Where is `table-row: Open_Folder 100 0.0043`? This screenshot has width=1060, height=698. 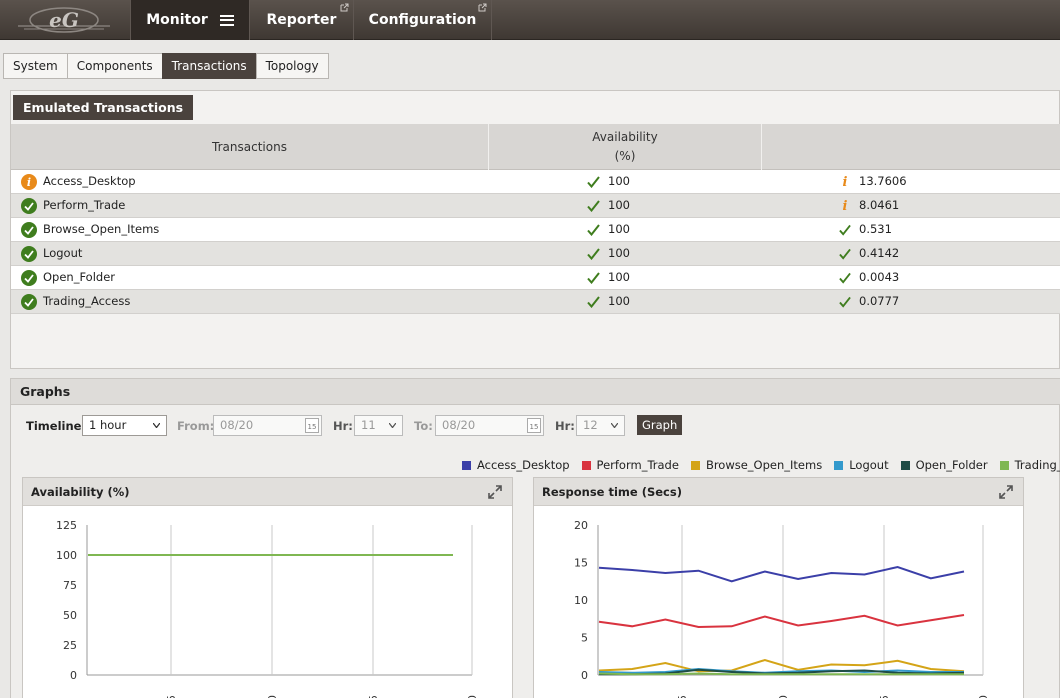 table-row: Open_Folder 100 0.0043 is located at coordinates (535, 278).